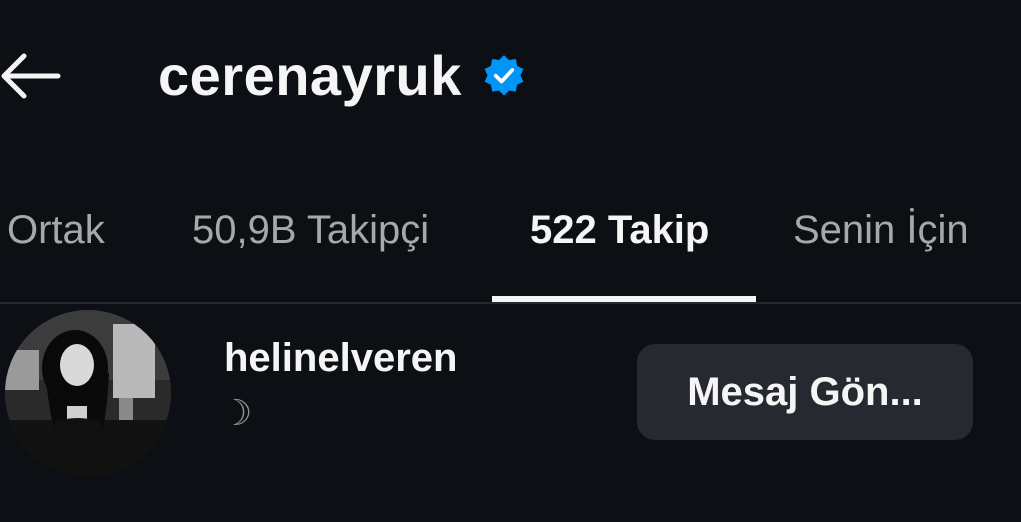 The width and height of the screenshot is (1021, 522). Describe the element at coordinates (881, 230) in the screenshot. I see `tab-senin-icin: Senin İçin` at that location.